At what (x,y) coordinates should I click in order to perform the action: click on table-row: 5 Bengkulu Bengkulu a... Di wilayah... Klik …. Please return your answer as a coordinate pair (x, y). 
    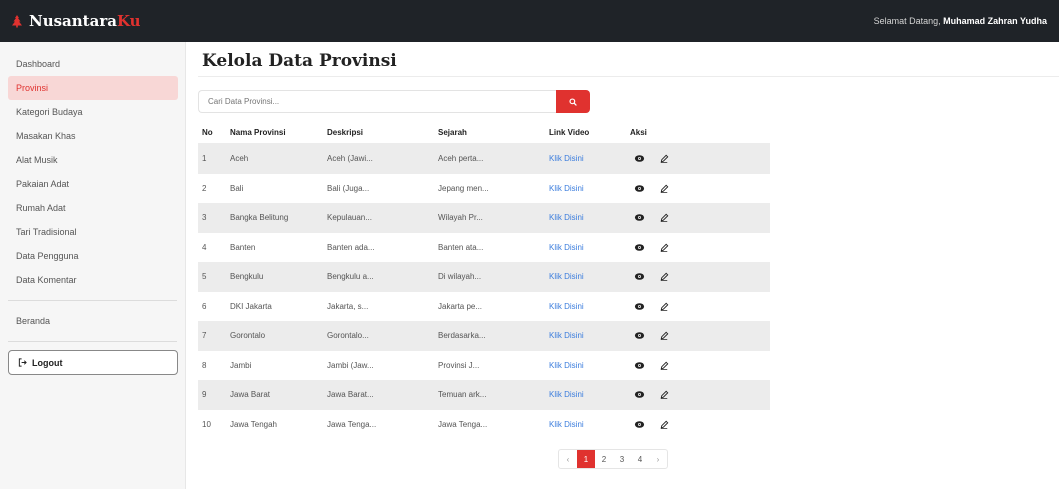
    Looking at the image, I should click on (484, 277).